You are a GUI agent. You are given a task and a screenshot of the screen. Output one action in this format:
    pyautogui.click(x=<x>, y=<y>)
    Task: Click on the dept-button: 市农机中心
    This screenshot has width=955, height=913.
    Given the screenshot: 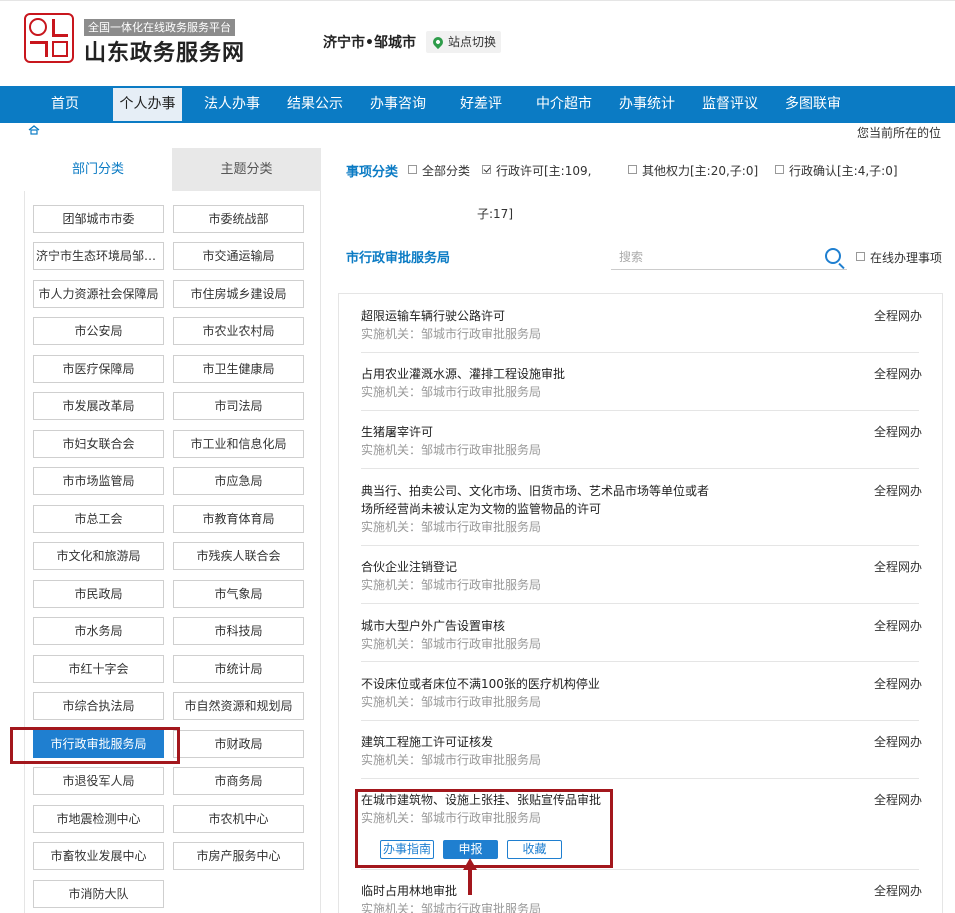 What is the action you would take?
    pyautogui.click(x=238, y=819)
    